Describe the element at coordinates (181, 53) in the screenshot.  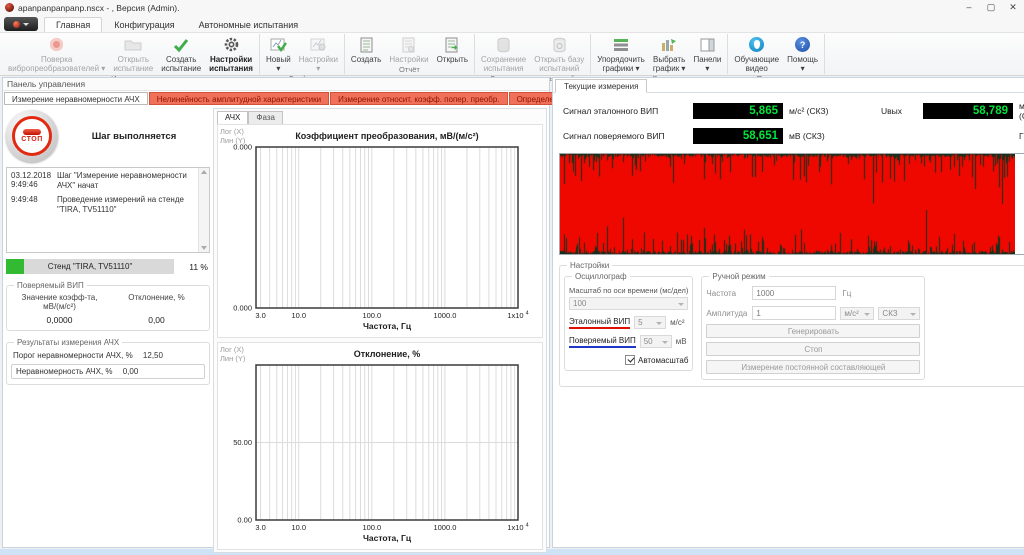
I see `create-test-button: Создать испытание` at that location.